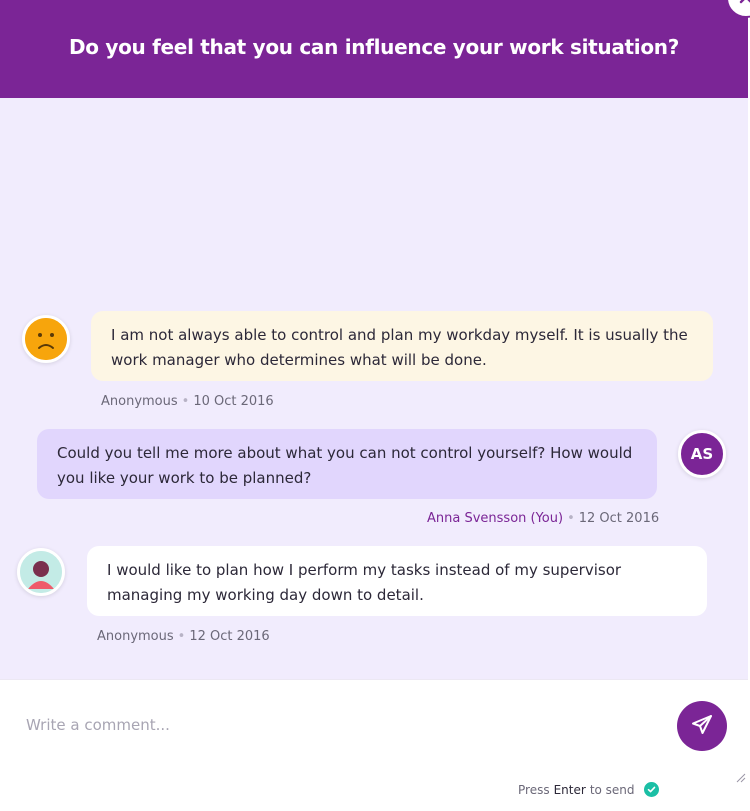 The width and height of the screenshot is (750, 811). Describe the element at coordinates (183, 636) in the screenshot. I see `comment-meta: Anonymous • 12 Oct 2016` at that location.